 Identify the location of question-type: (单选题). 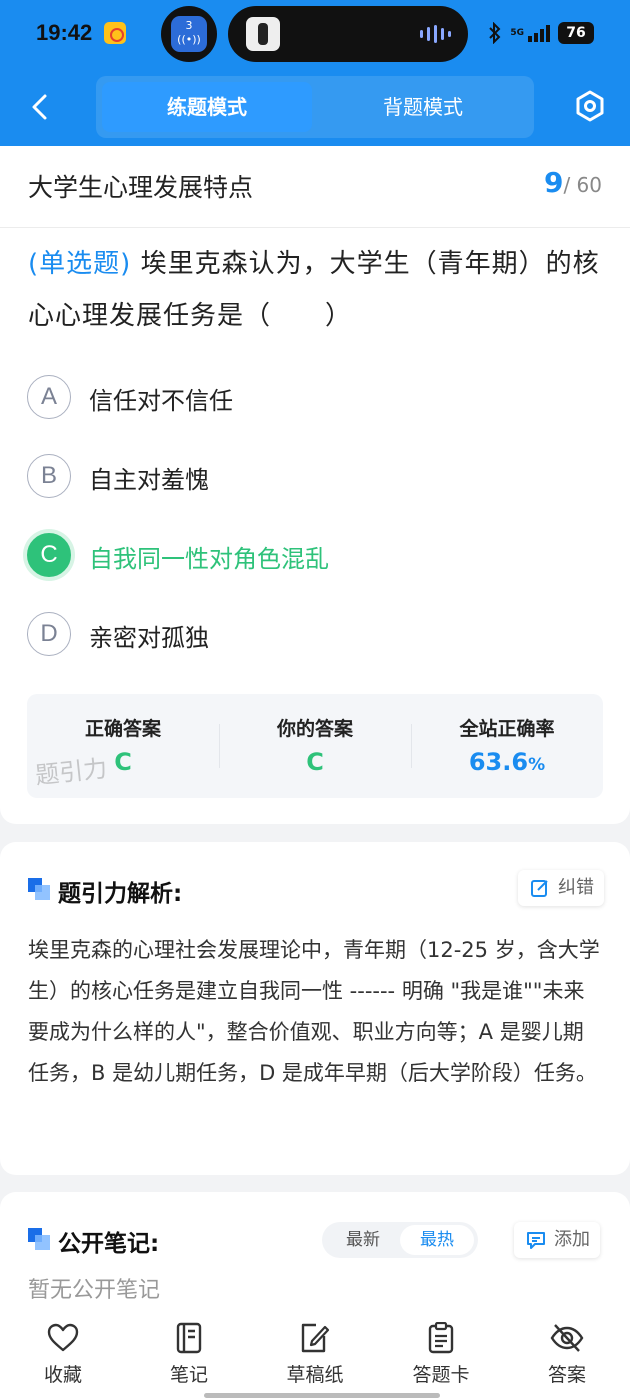
(80, 264).